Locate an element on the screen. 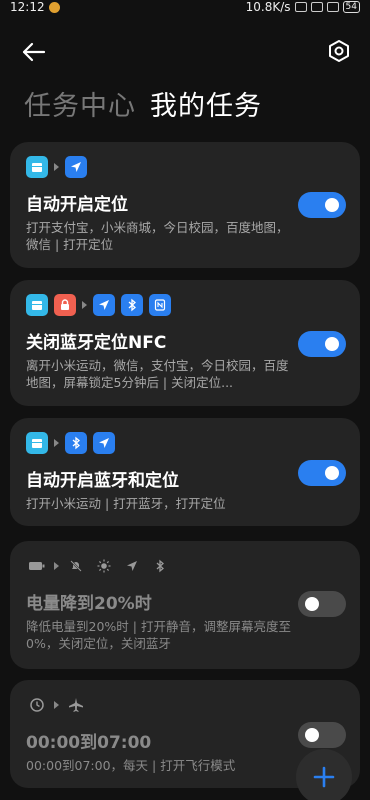 Image resolution: width=370 pixels, height=800 pixels. status-time: 12:12 is located at coordinates (27, 7).